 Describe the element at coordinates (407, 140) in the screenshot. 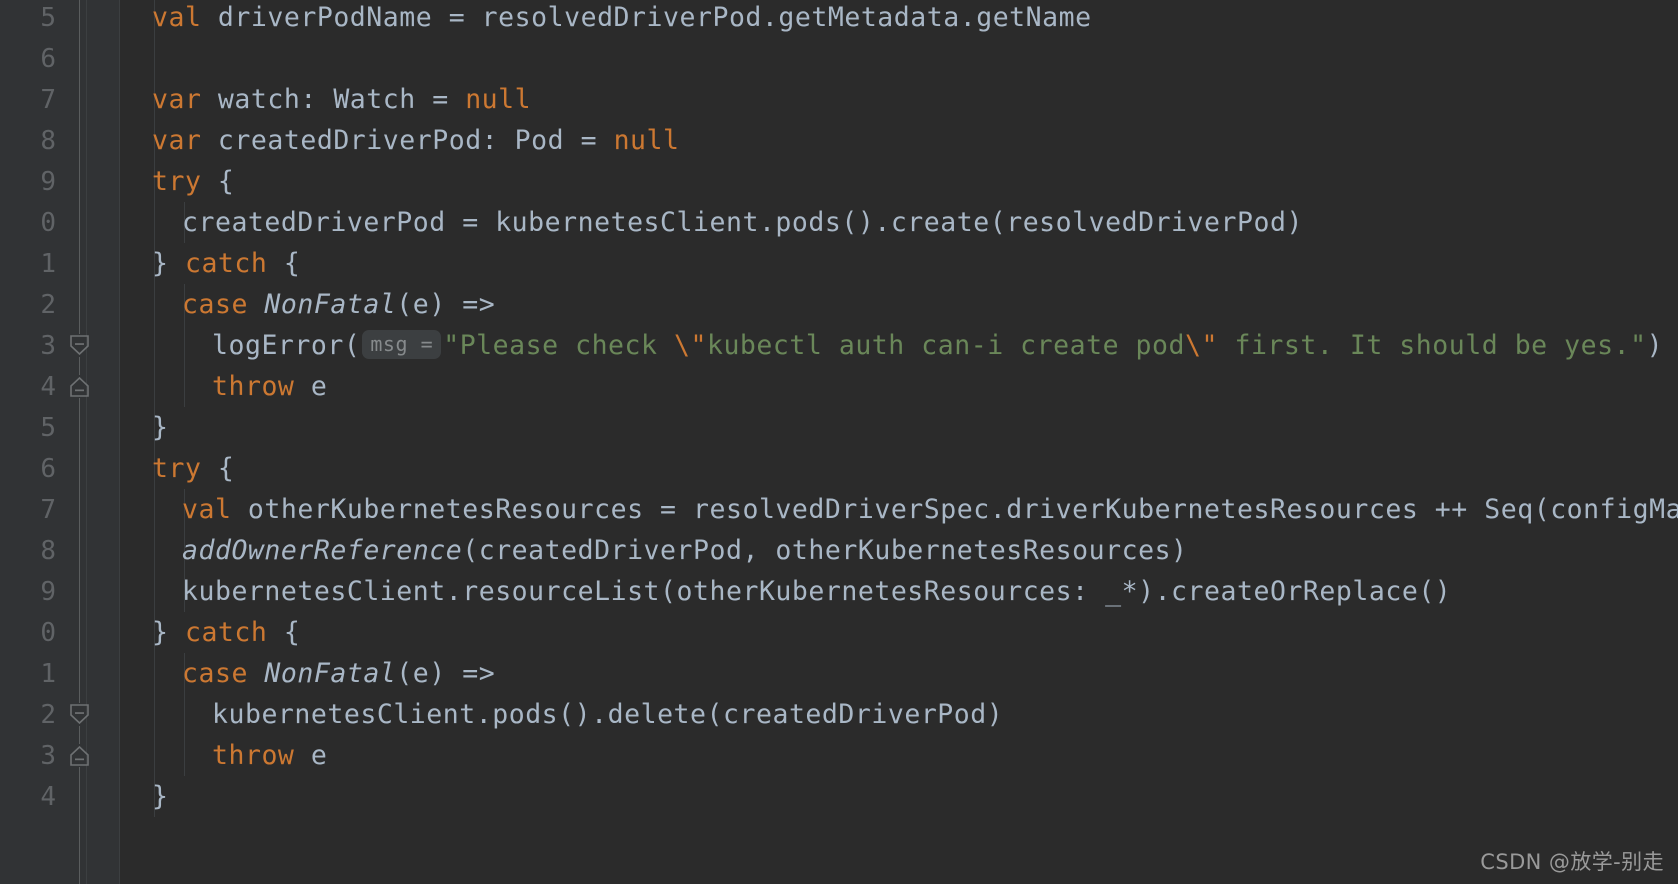

I see `code-token-id: createdDriverPod: Pod =` at that location.